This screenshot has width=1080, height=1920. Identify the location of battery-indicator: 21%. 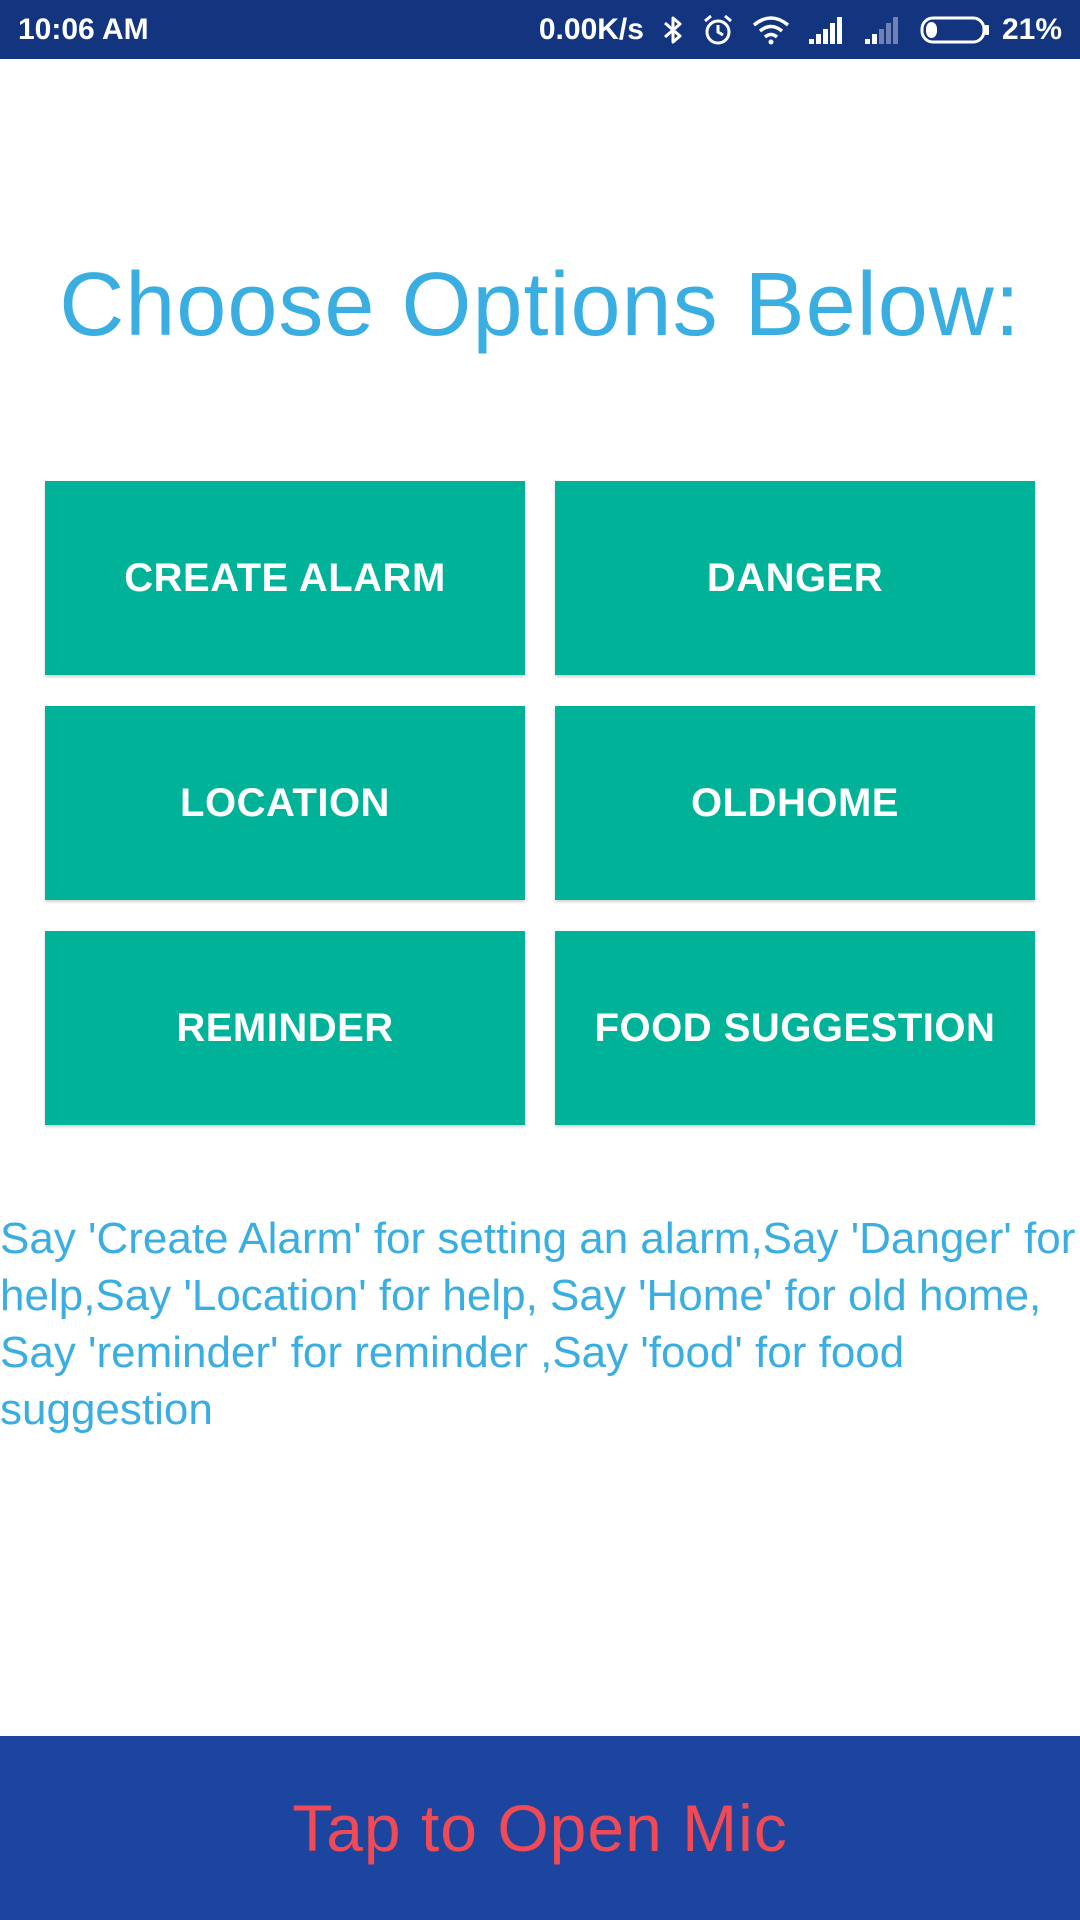
(991, 30).